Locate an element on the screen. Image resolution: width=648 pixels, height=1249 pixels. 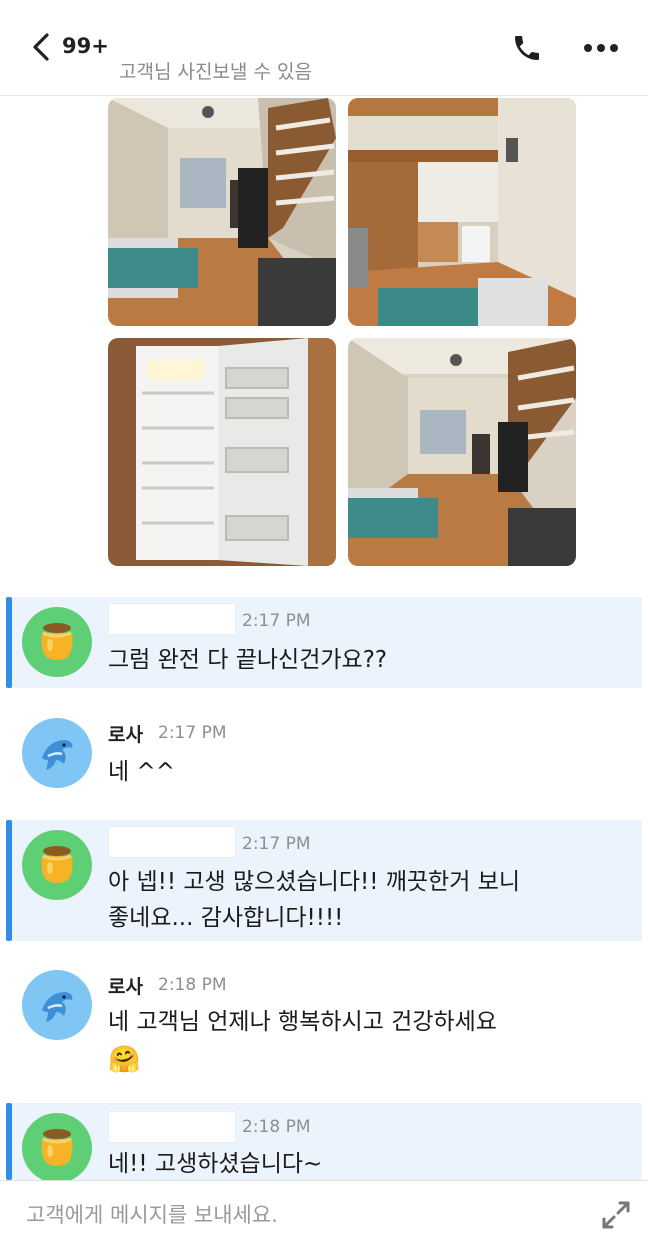
message-text: 네 ^^ is located at coordinates (142, 772).